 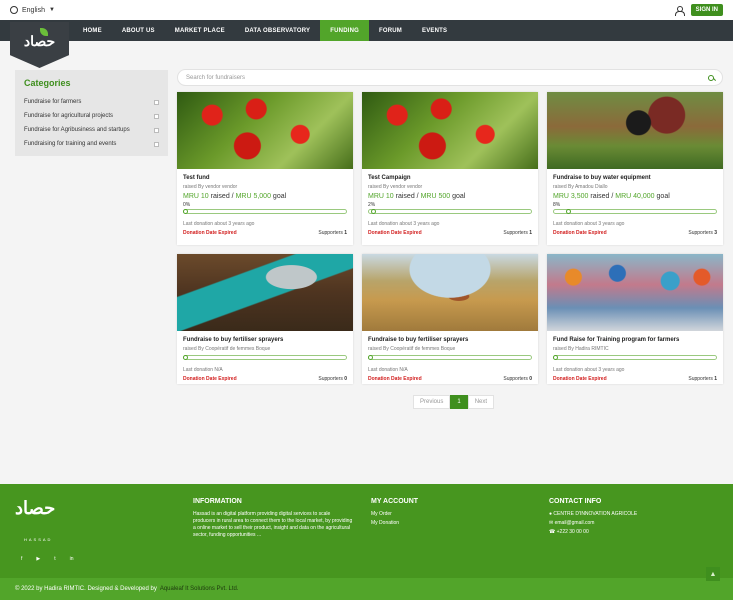 I want to click on phone-line: ☎ +222 30 00 00, so click(x=593, y=532).